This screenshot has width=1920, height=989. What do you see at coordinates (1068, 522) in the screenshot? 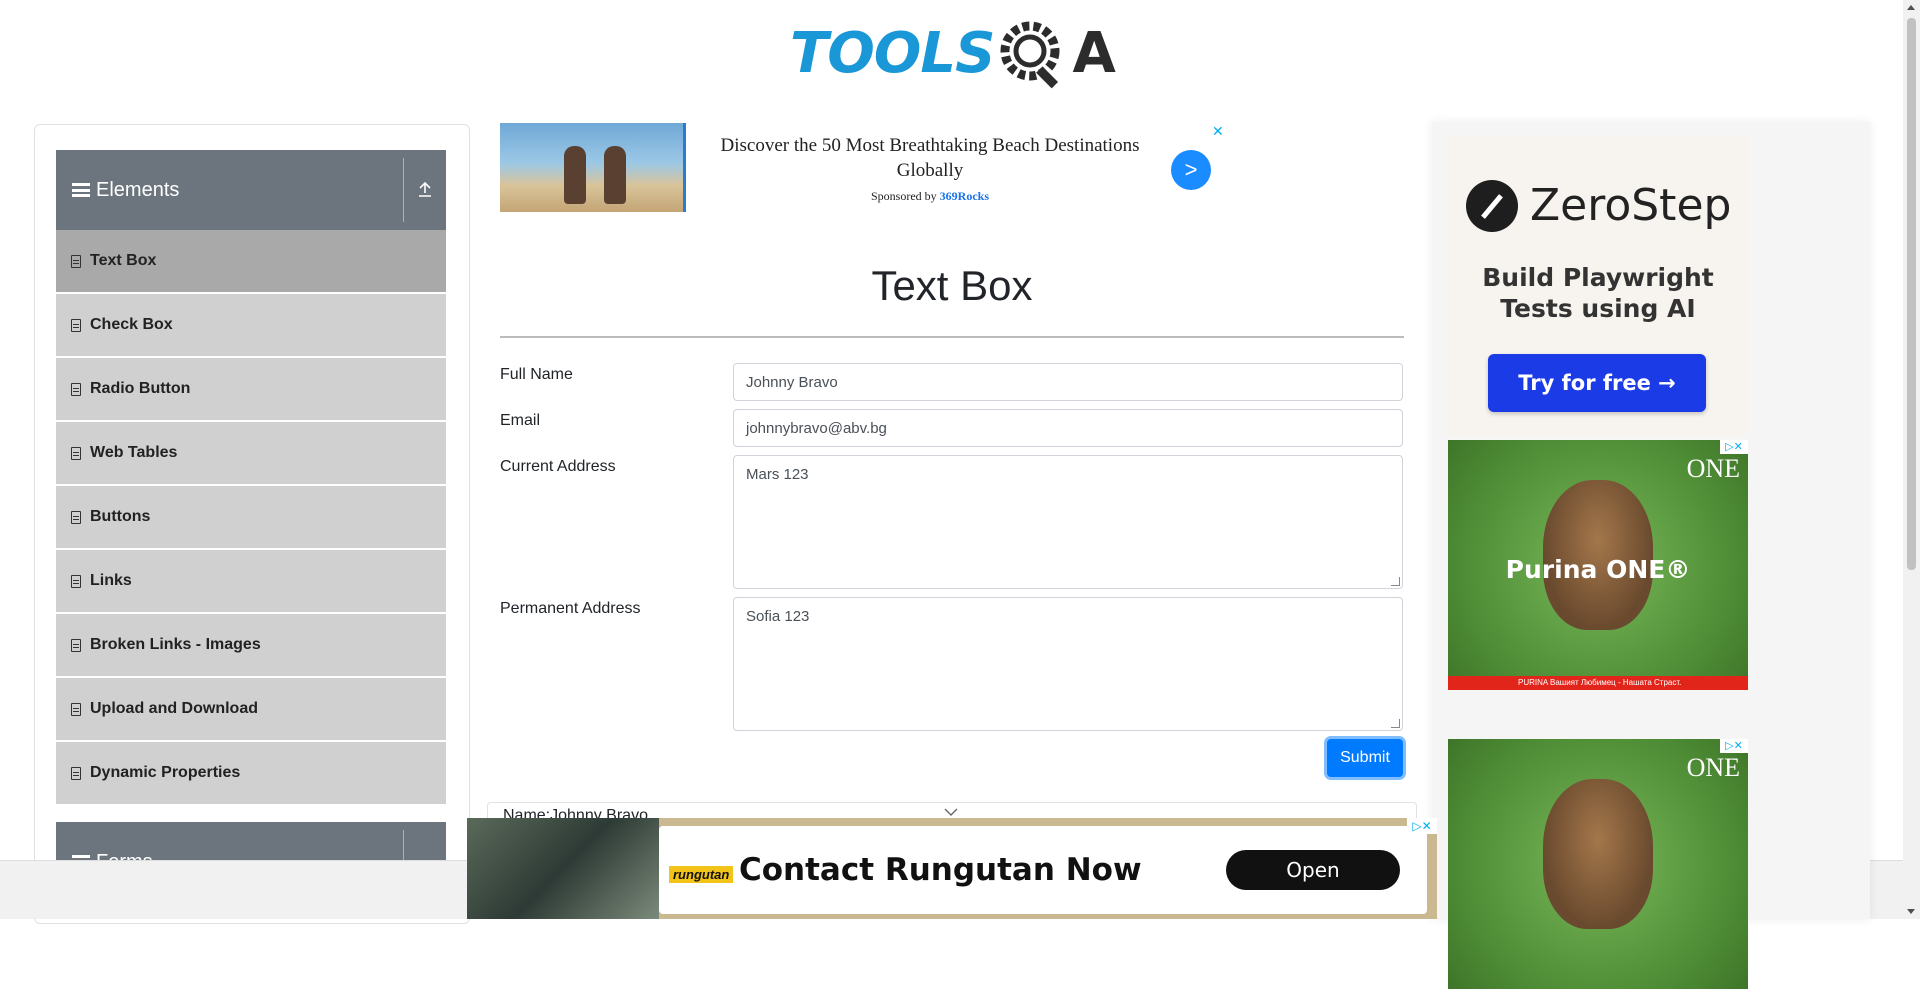
I see `current-address-textarea: Mars 123` at bounding box center [1068, 522].